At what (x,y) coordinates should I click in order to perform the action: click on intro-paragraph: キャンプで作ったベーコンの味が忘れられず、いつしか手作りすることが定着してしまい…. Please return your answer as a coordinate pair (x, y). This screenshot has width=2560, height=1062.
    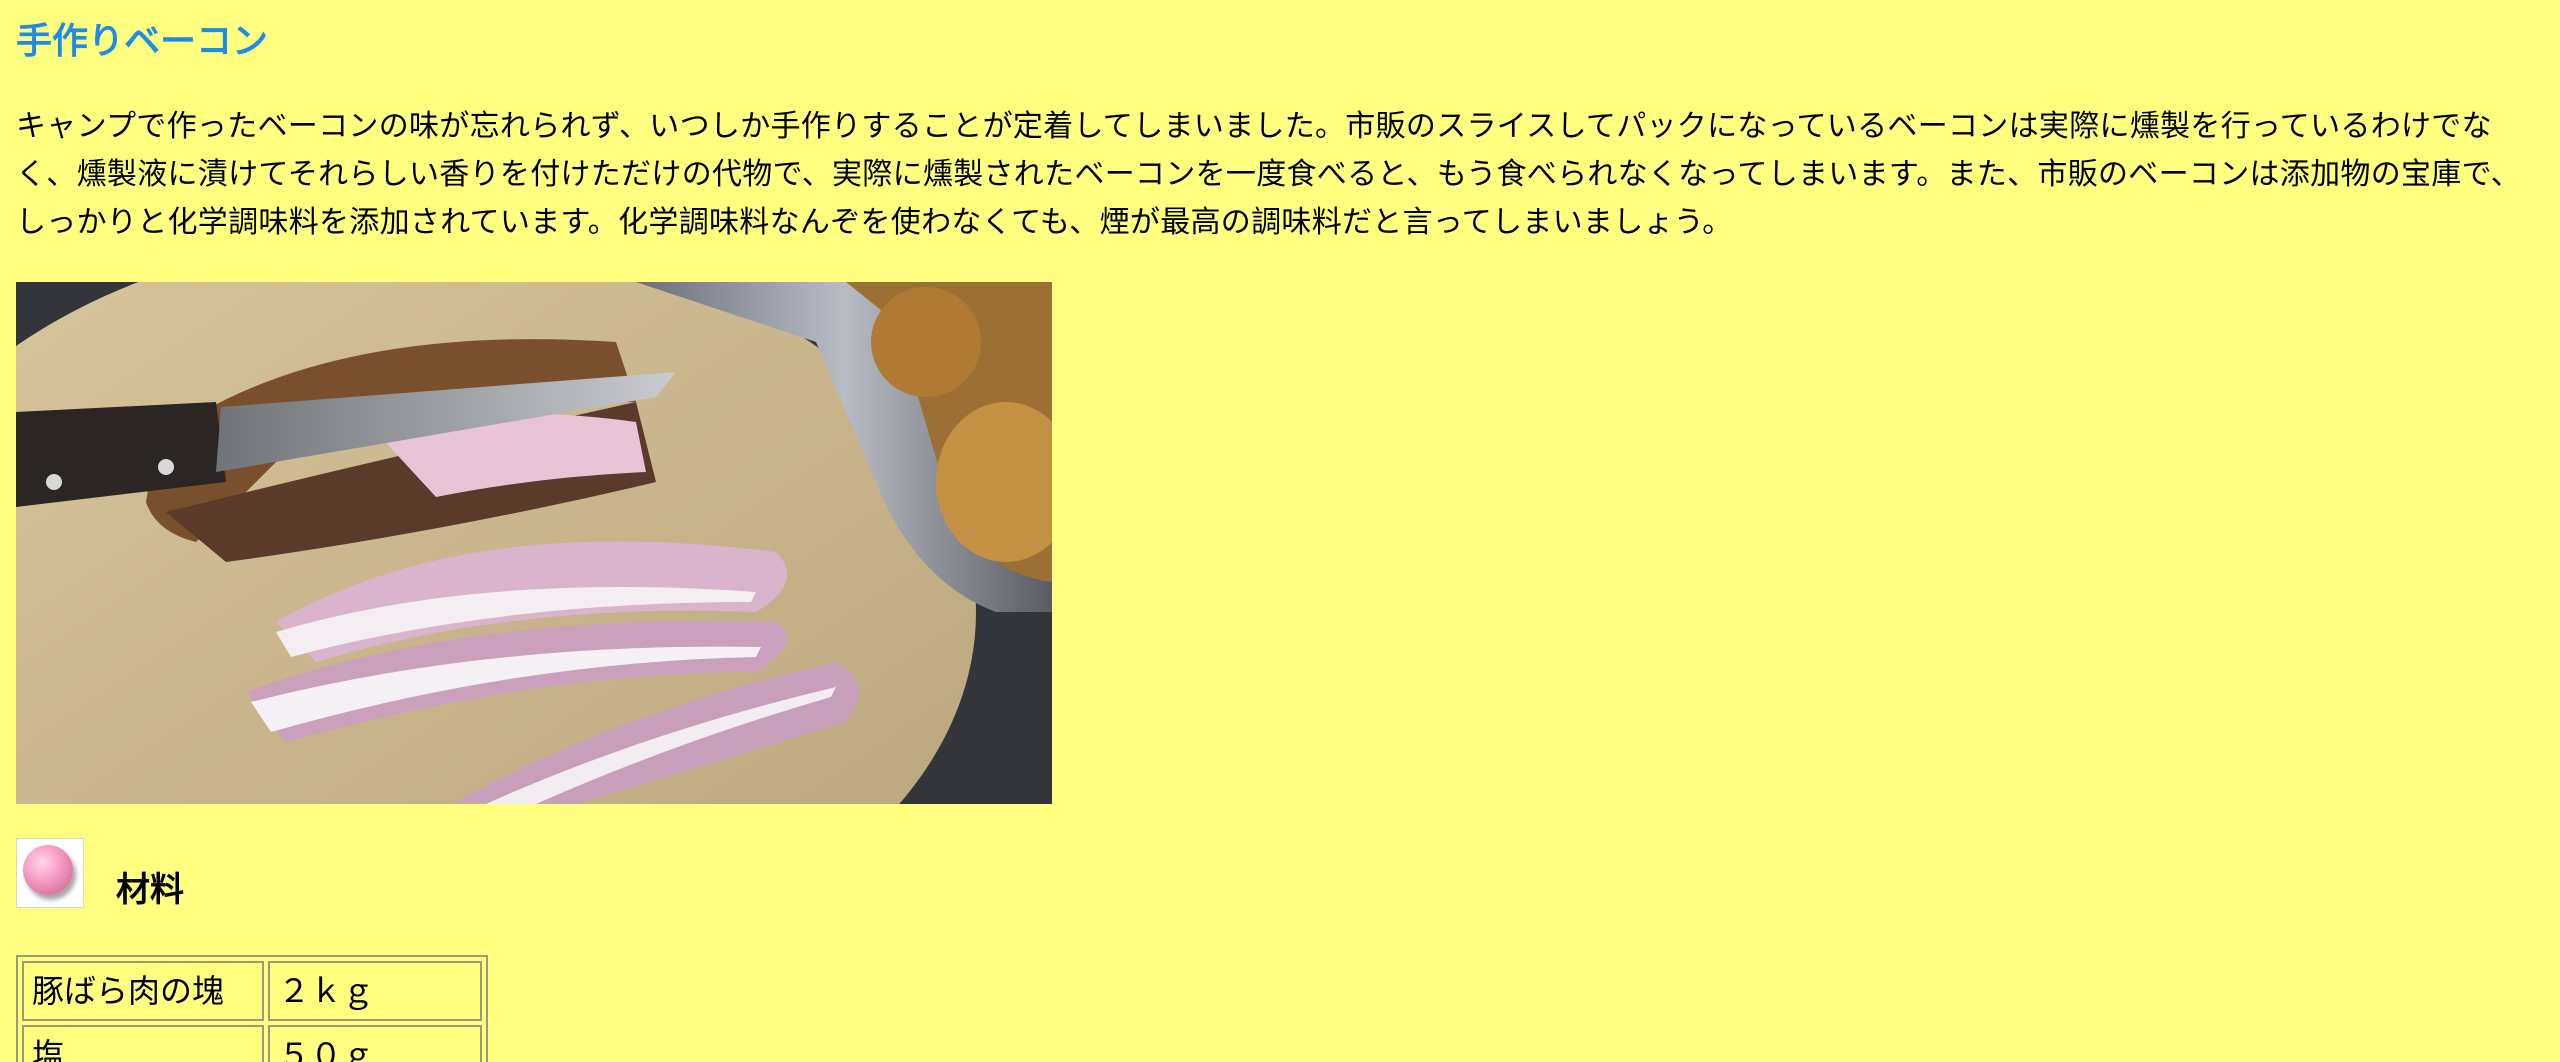
    Looking at the image, I should click on (1268, 174).